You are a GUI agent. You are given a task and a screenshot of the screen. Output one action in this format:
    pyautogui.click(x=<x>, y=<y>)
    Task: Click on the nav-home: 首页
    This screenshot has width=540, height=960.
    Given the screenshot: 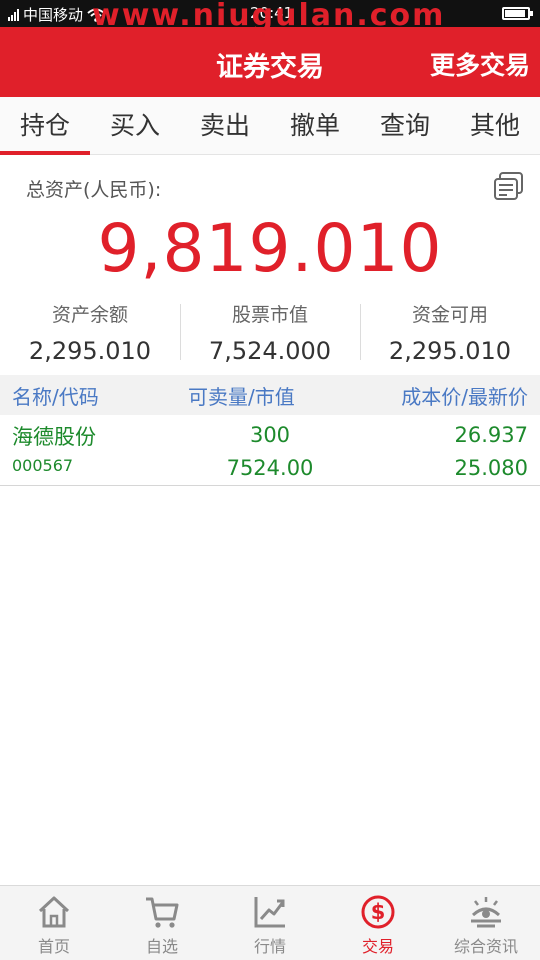 What is the action you would take?
    pyautogui.click(x=54, y=923)
    